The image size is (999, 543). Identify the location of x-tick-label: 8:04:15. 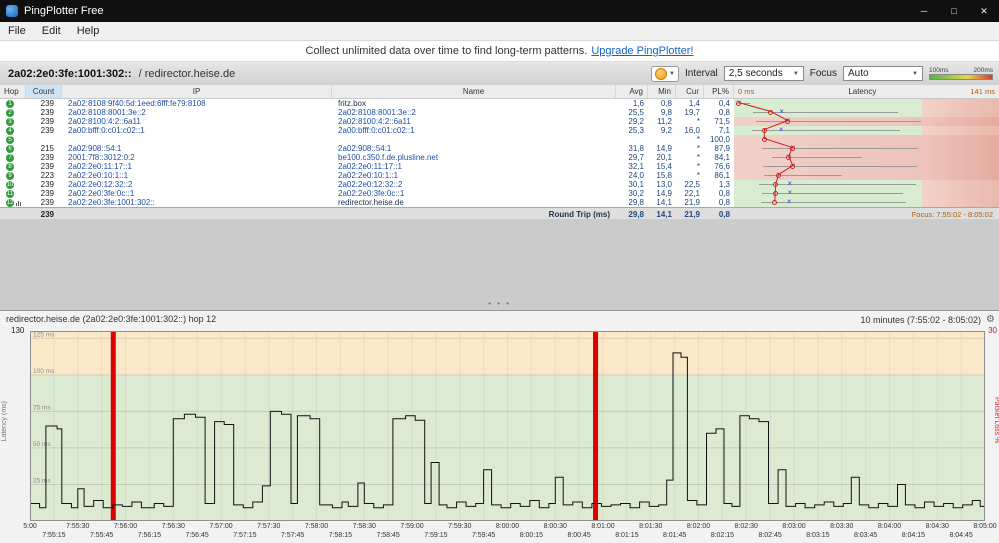
(913, 535).